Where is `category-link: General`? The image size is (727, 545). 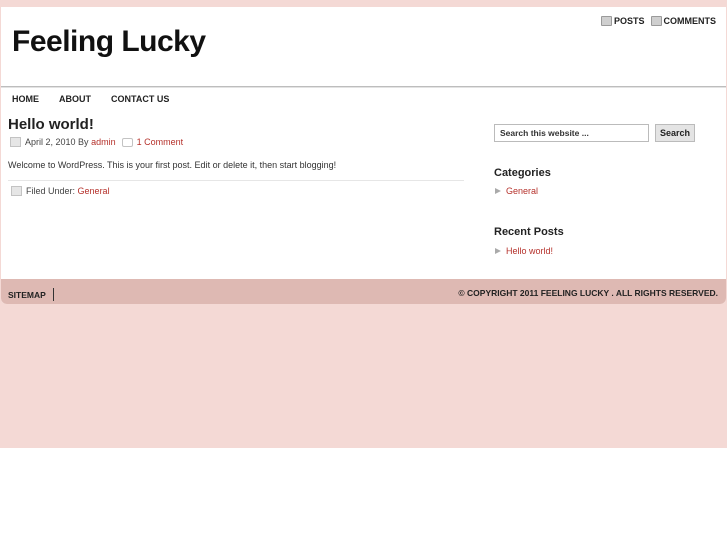 category-link: General is located at coordinates (522, 191).